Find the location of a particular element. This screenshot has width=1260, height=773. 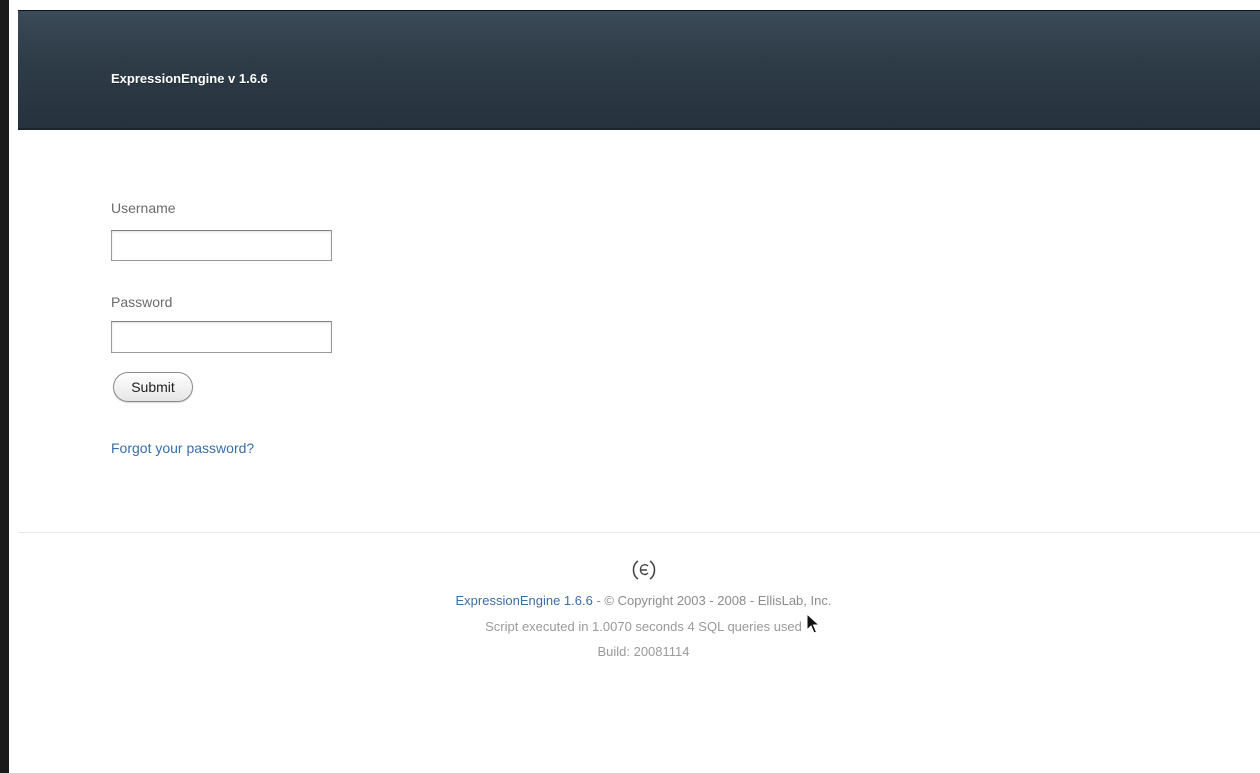

forgot-password-link: Forgot your password? is located at coordinates (182, 448).